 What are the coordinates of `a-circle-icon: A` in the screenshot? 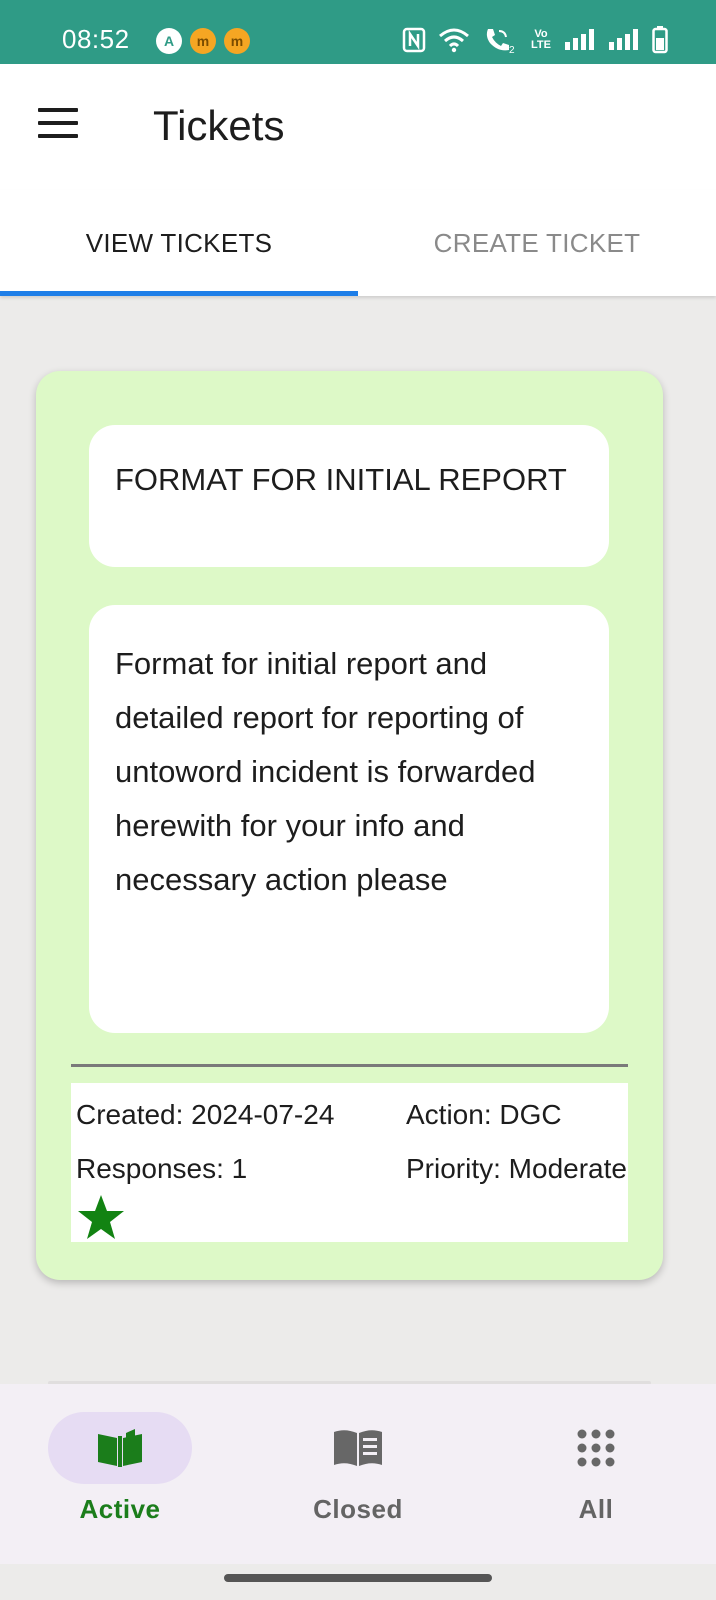 It's located at (169, 41).